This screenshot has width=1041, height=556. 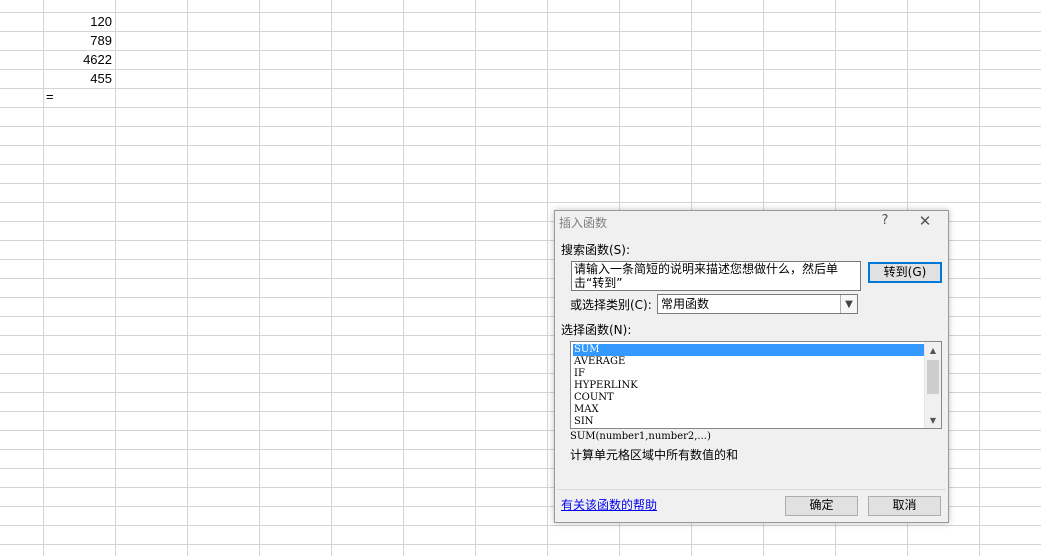 What do you see at coordinates (685, 304) in the screenshot?
I see `category-value: 常用函数` at bounding box center [685, 304].